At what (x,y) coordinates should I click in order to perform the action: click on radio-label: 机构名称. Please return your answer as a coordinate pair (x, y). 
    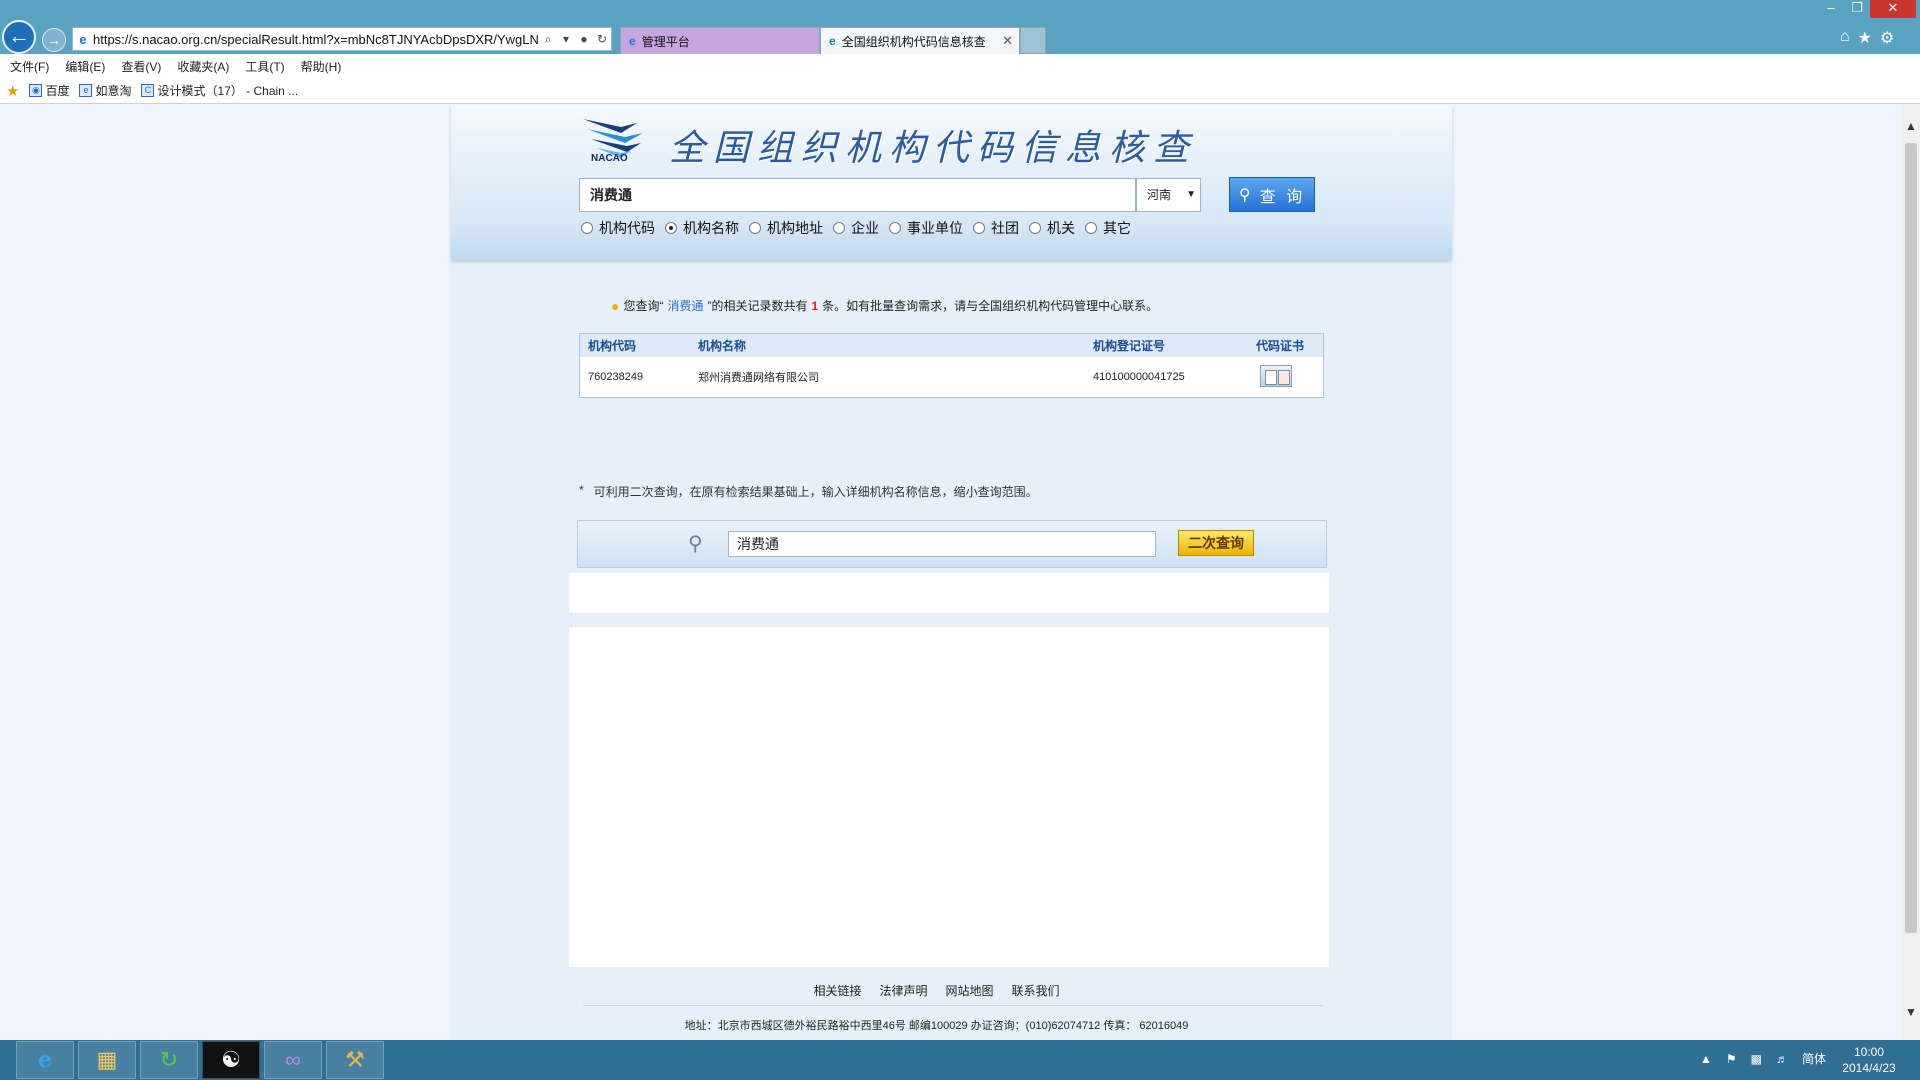
    Looking at the image, I should click on (711, 228).